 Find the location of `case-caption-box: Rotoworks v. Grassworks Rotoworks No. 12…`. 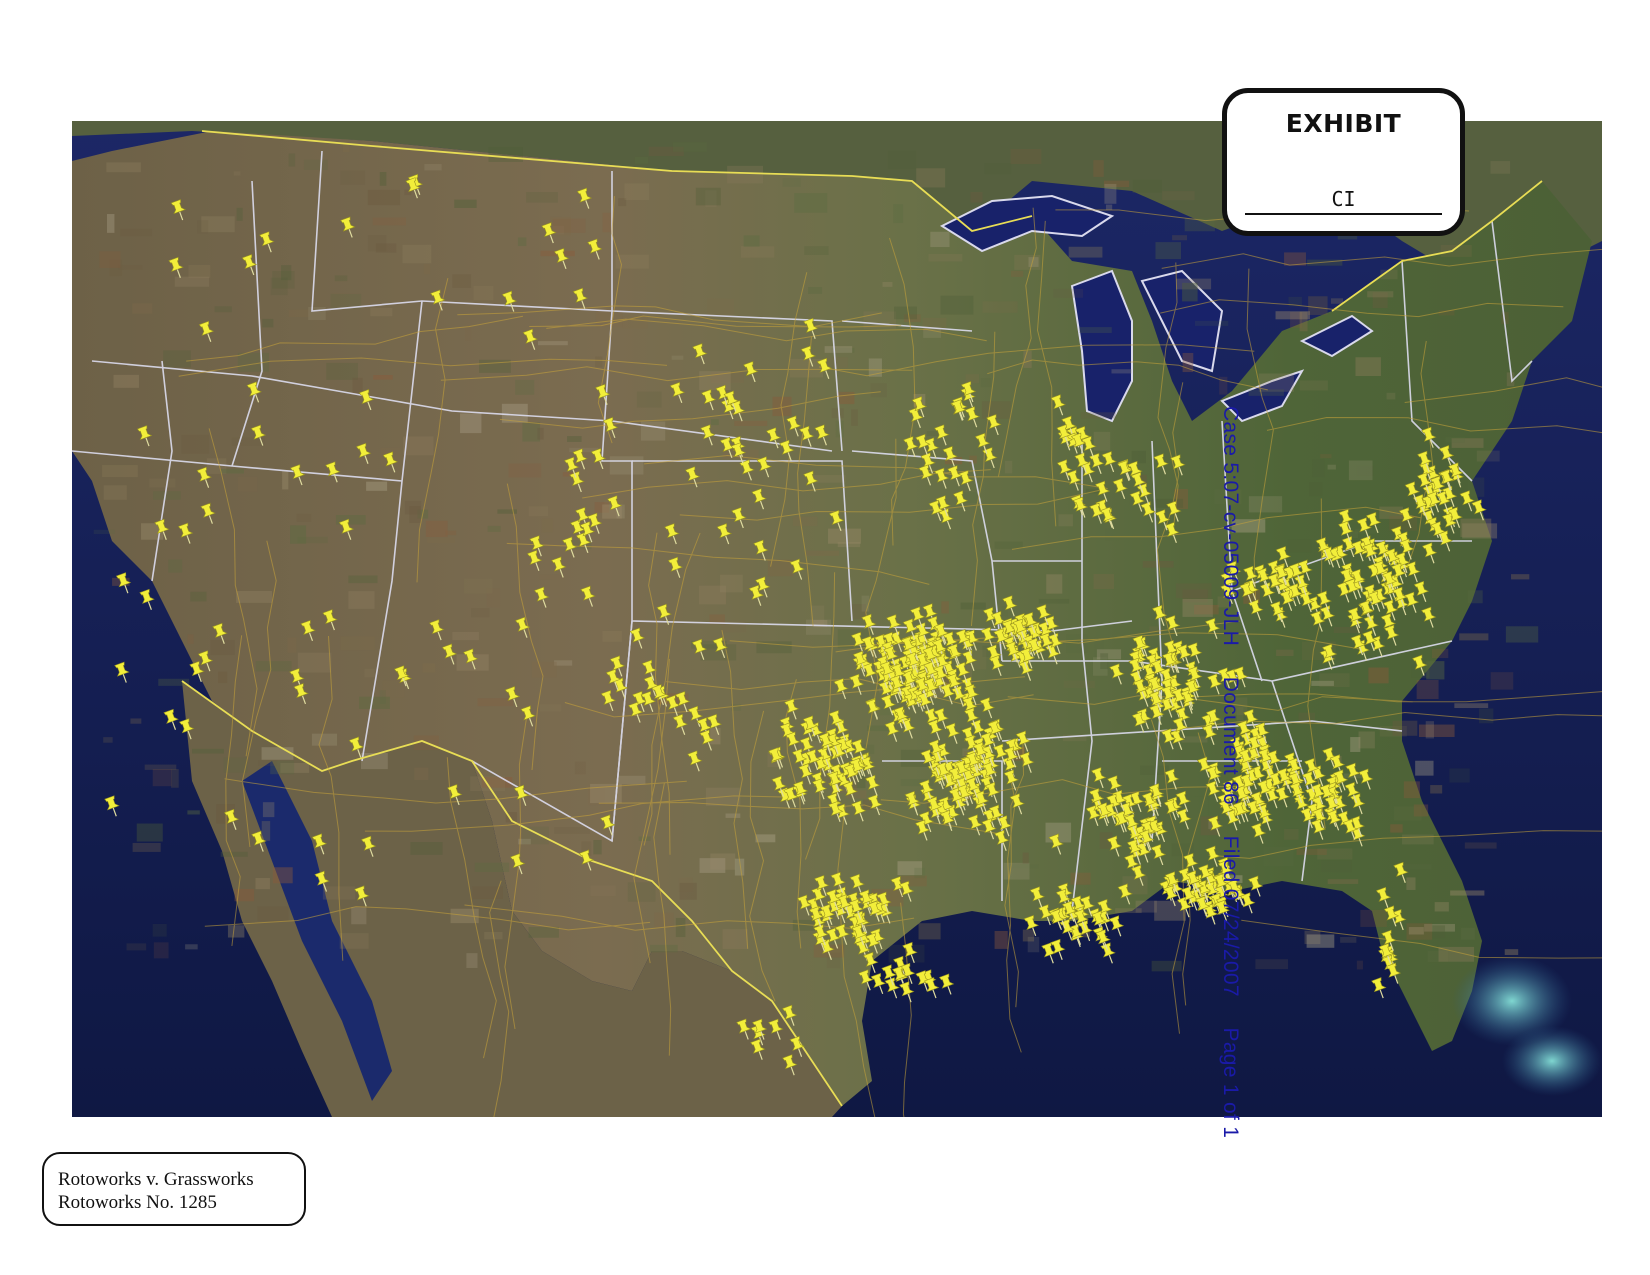

case-caption-box: Rotoworks v. Grassworks Rotoworks No. 12… is located at coordinates (174, 1189).